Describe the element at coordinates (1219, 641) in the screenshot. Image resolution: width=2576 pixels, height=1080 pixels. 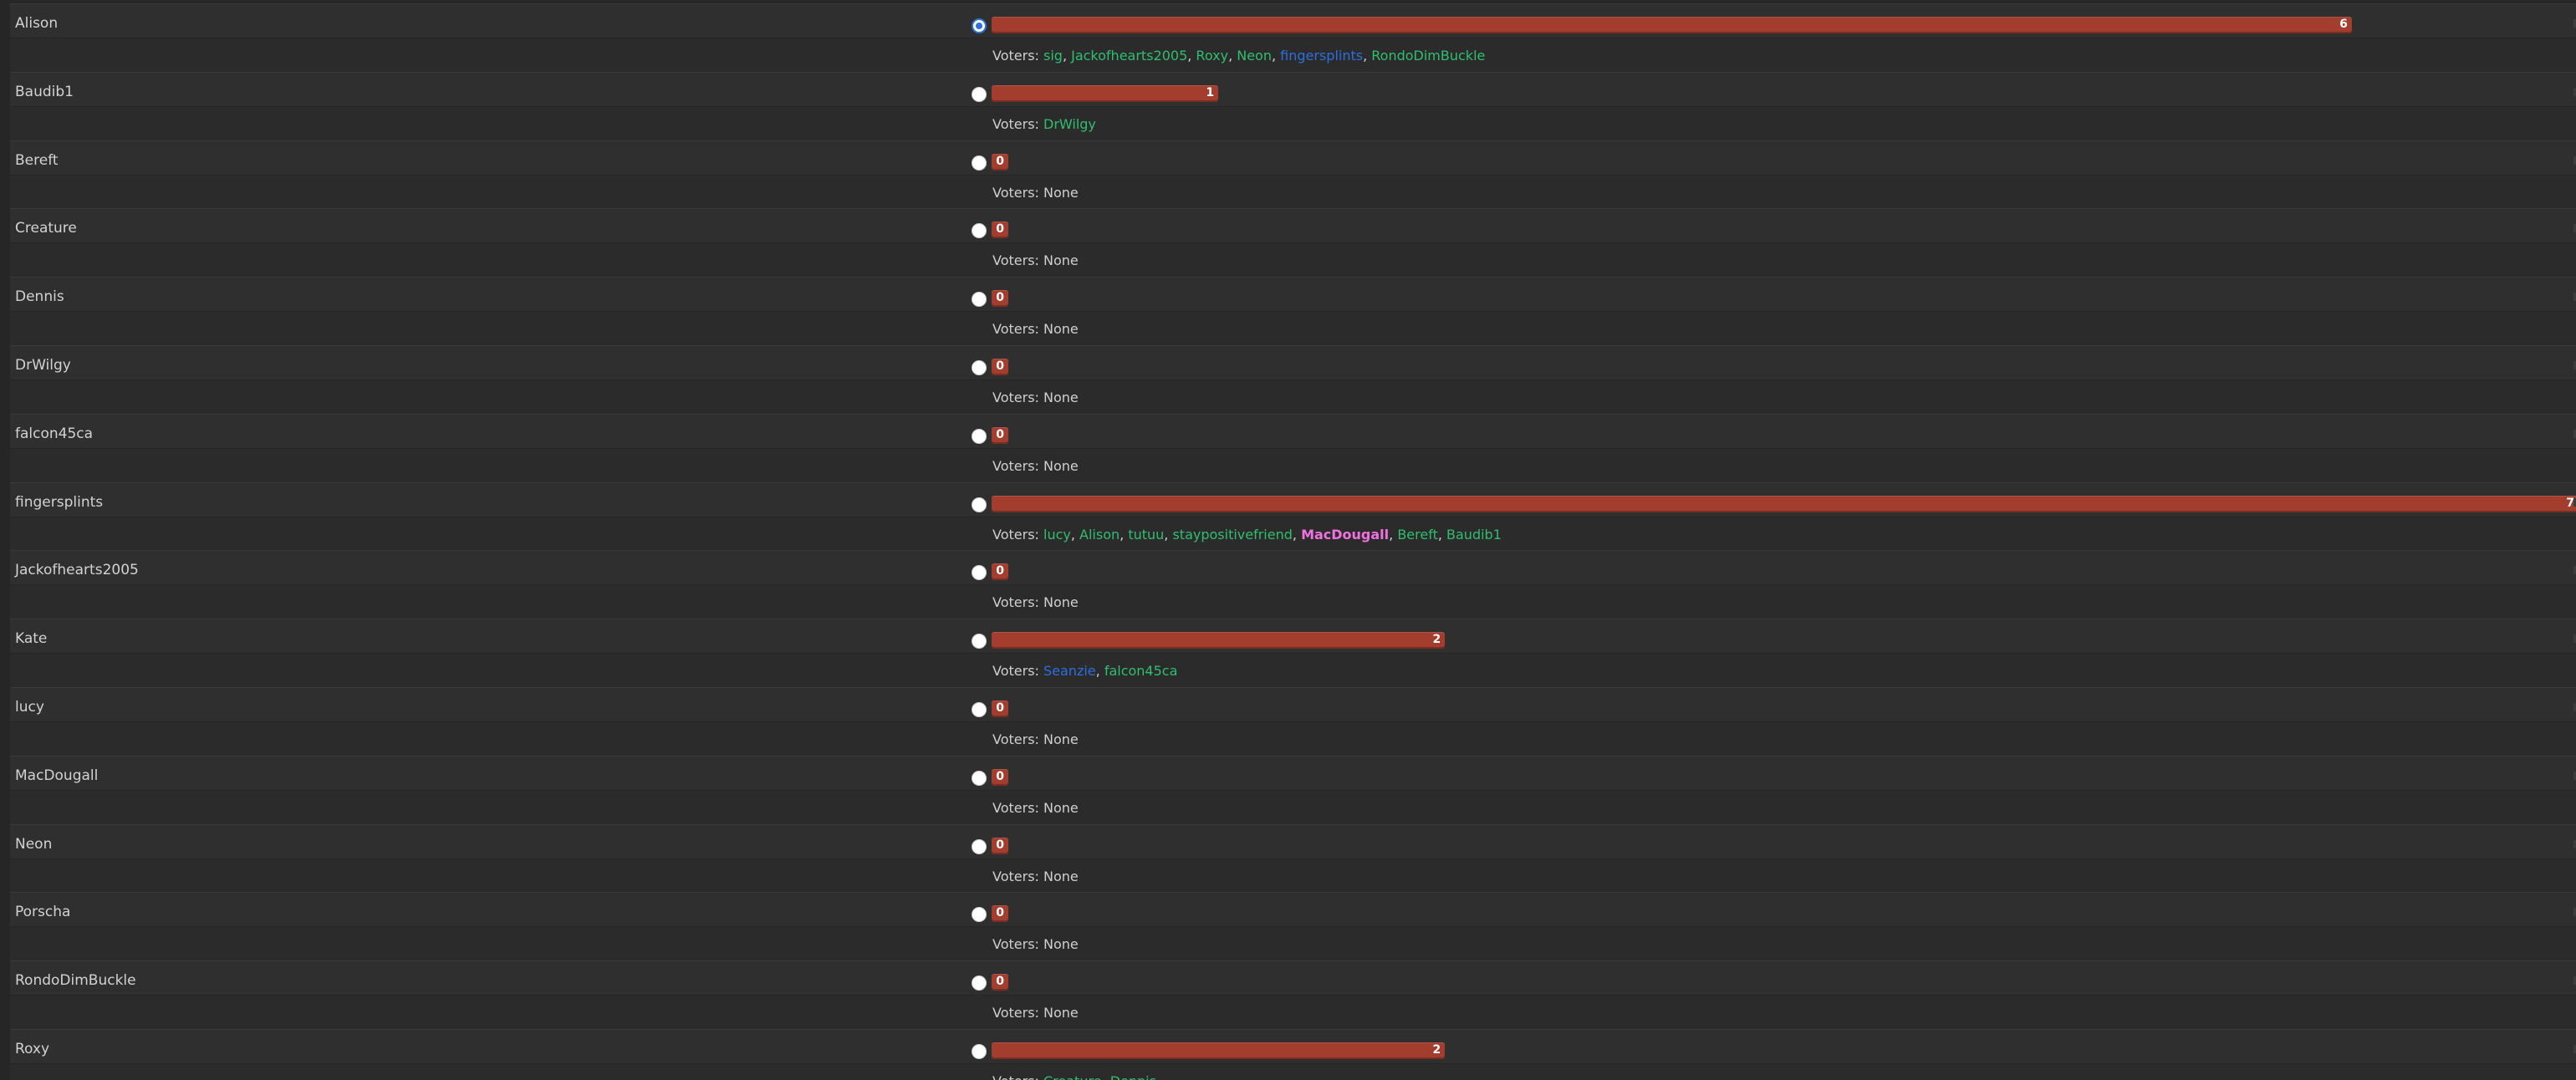
I see `vote-bar: 2` at that location.